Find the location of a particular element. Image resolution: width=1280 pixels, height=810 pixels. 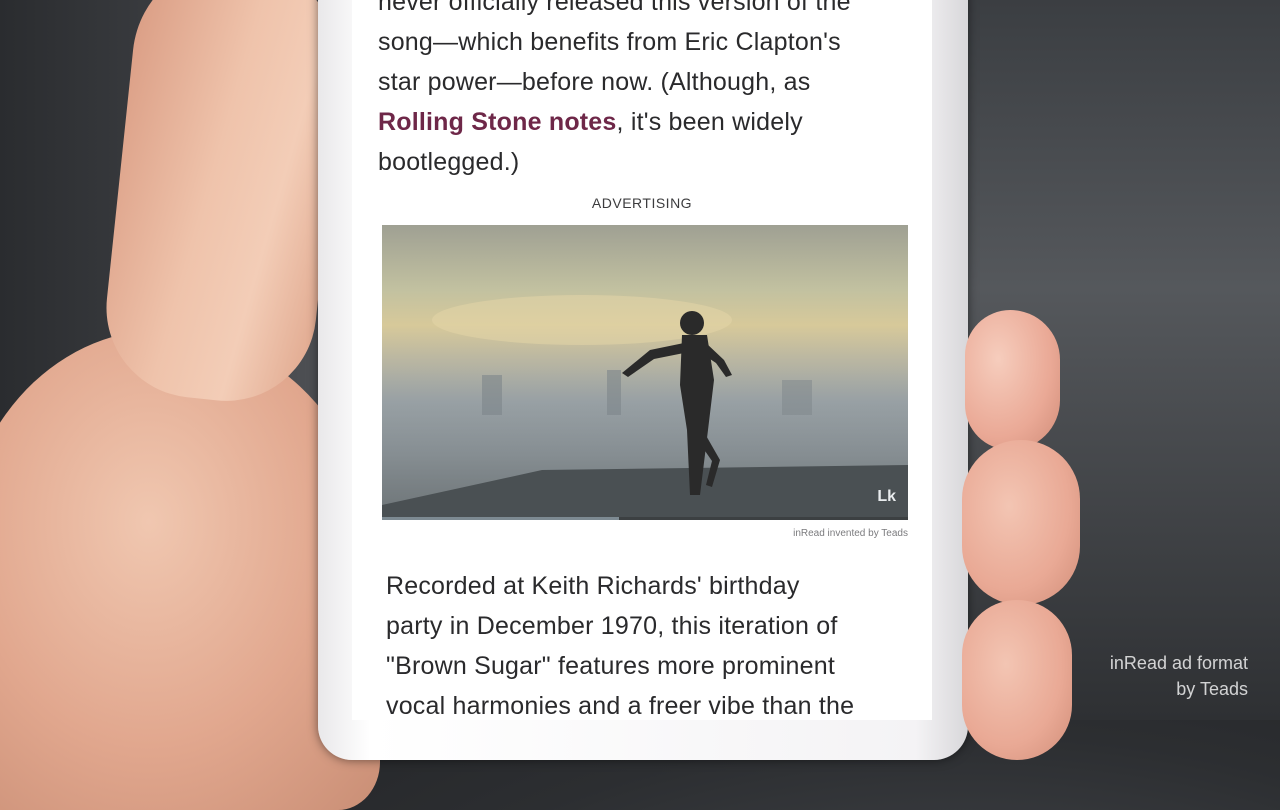

article-line: star power—before now. (Although, as is located at coordinates (594, 82).